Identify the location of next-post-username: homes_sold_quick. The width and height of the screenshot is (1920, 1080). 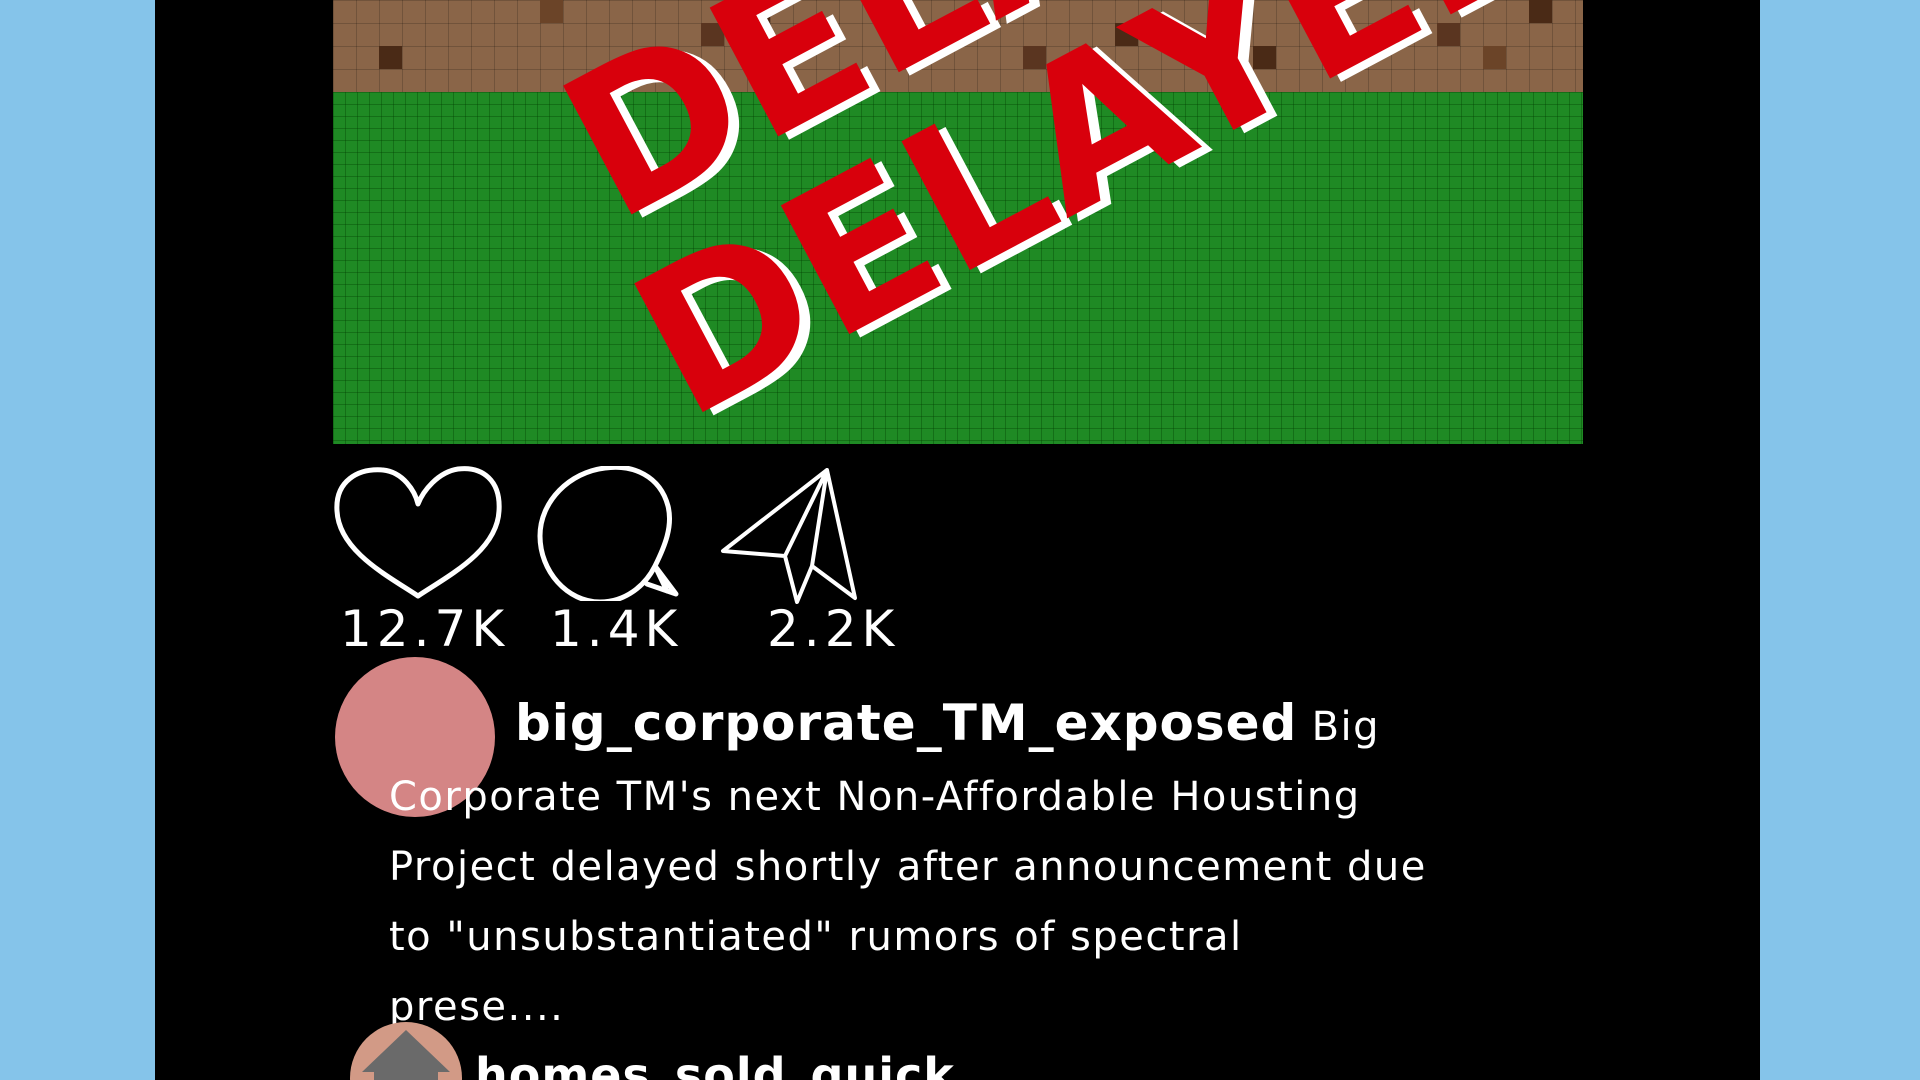
(715, 1064).